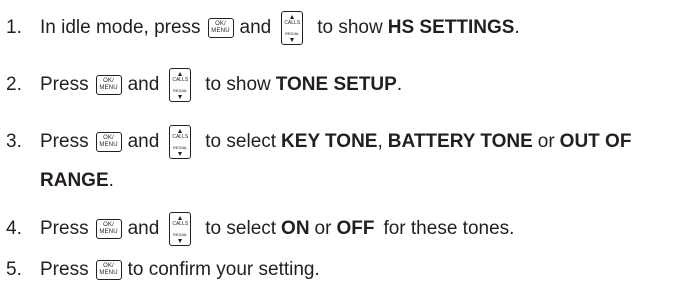 The height and width of the screenshot is (288, 687). I want to click on menu-name: TONE SETUP, so click(336, 84).